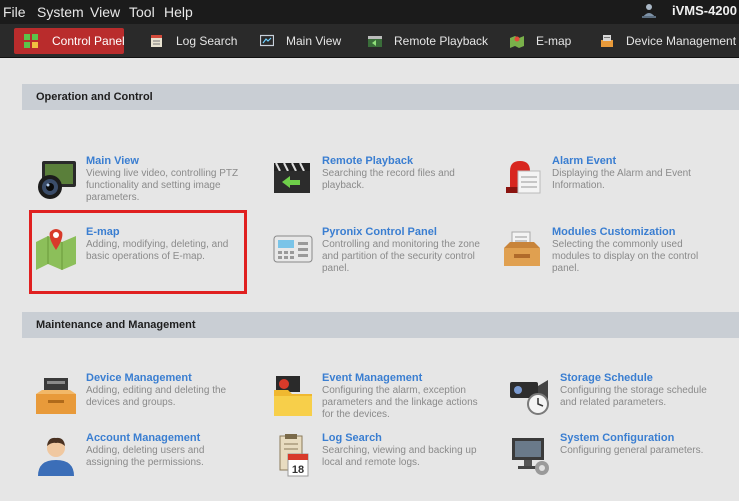  Describe the element at coordinates (293, 249) in the screenshot. I see `keypad-panel-icon` at that location.